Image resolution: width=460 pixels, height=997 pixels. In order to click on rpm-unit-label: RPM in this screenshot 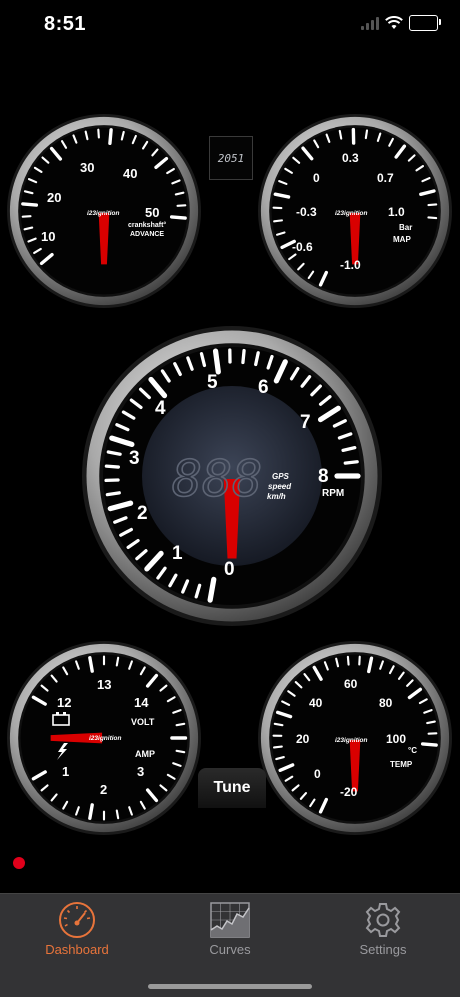, I will do `click(333, 493)`.